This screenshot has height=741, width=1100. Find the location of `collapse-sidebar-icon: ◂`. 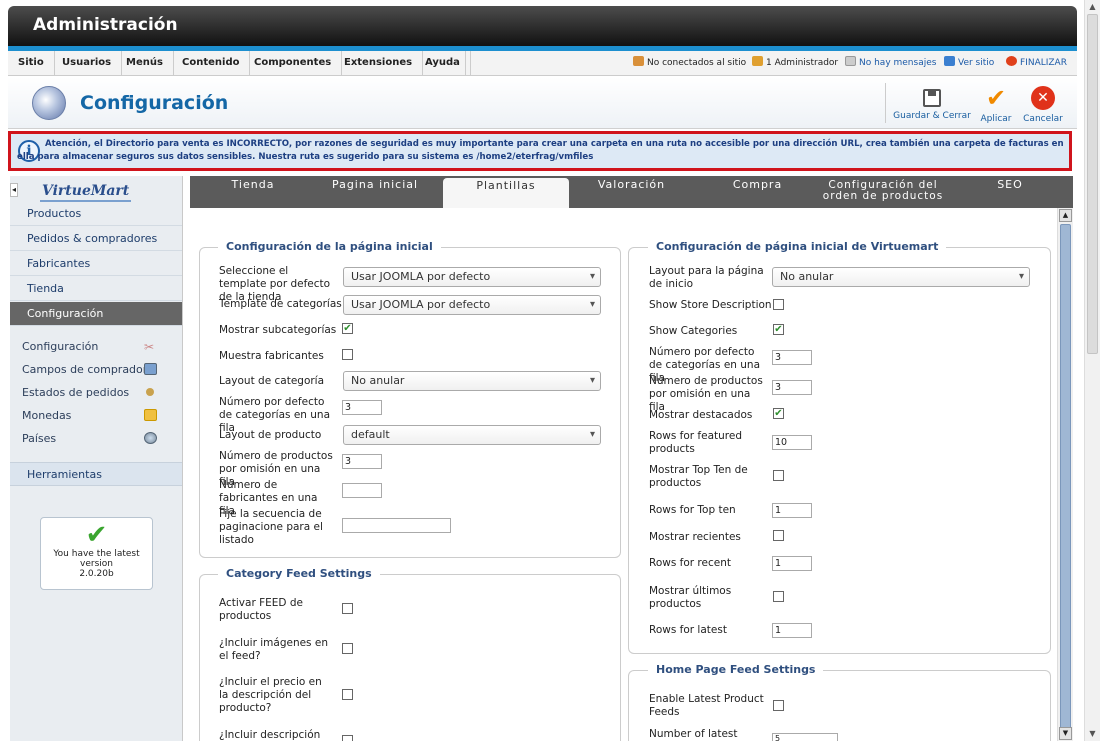

collapse-sidebar-icon: ◂ is located at coordinates (14, 190).